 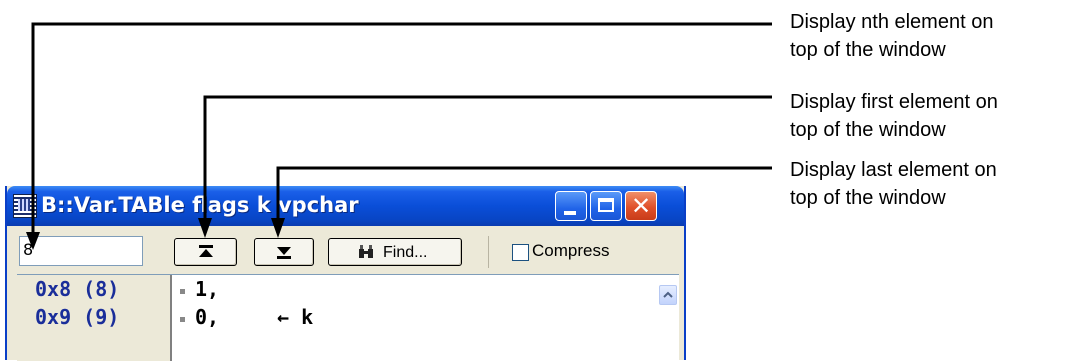 What do you see at coordinates (524, 194) in the screenshot?
I see `callout-line-last` at bounding box center [524, 194].